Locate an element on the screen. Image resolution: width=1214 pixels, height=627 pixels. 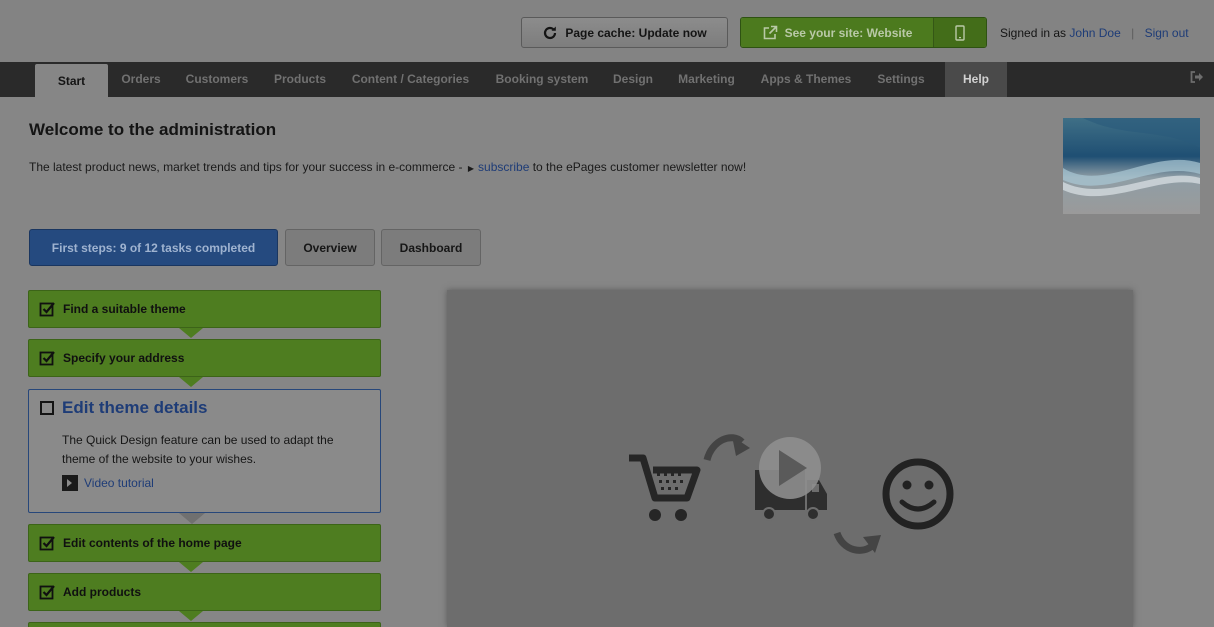
mobile-icon is located at coordinates (960, 32).